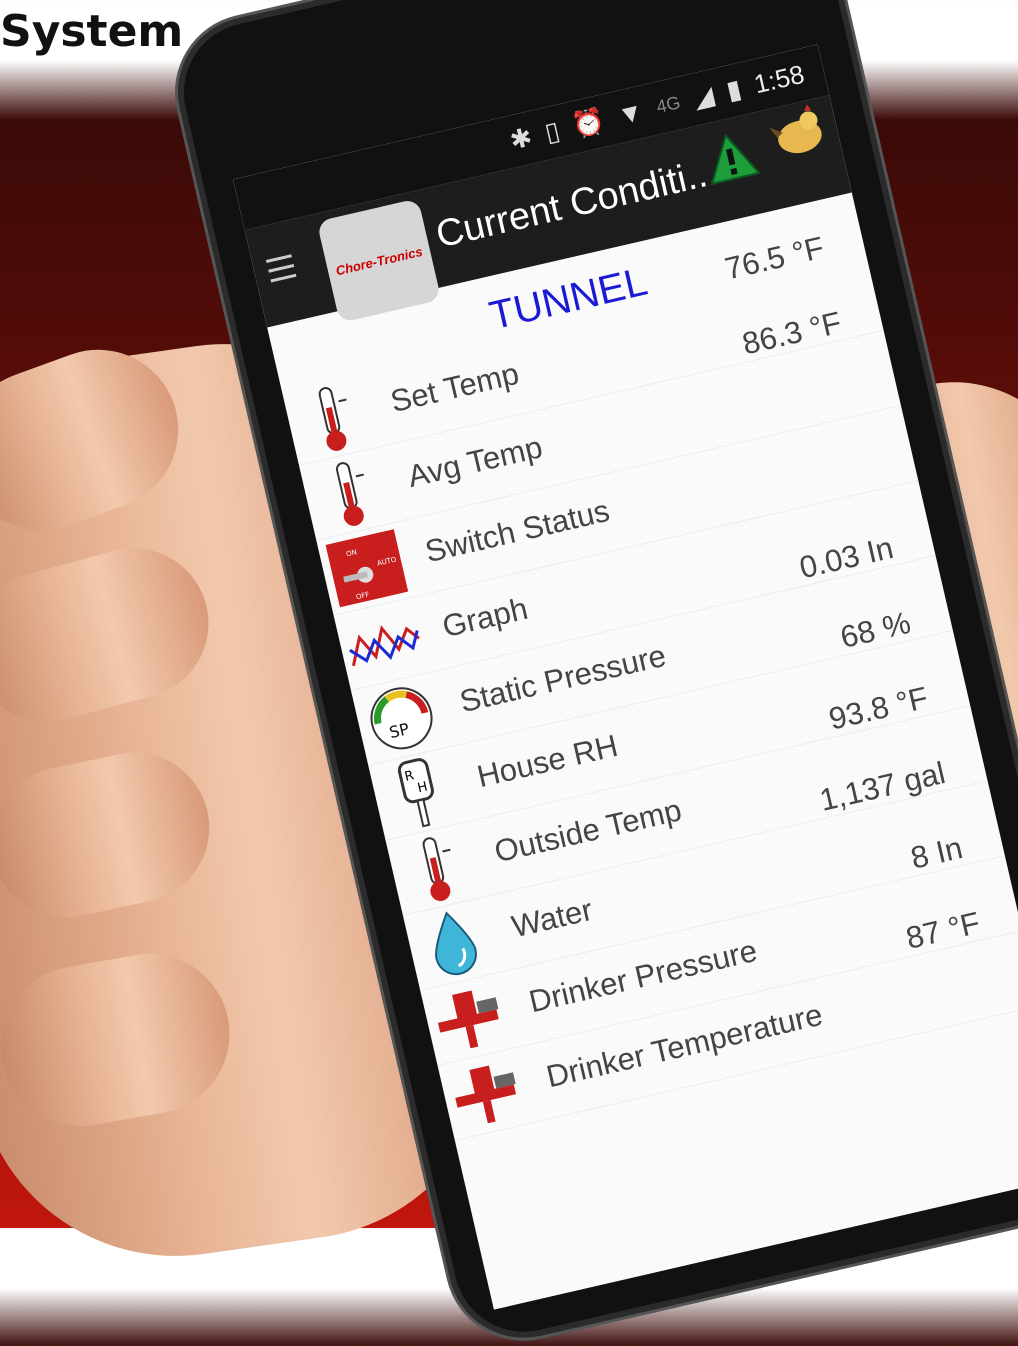  Describe the element at coordinates (734, 89) in the screenshot. I see `battery-icon: ▮` at that location.